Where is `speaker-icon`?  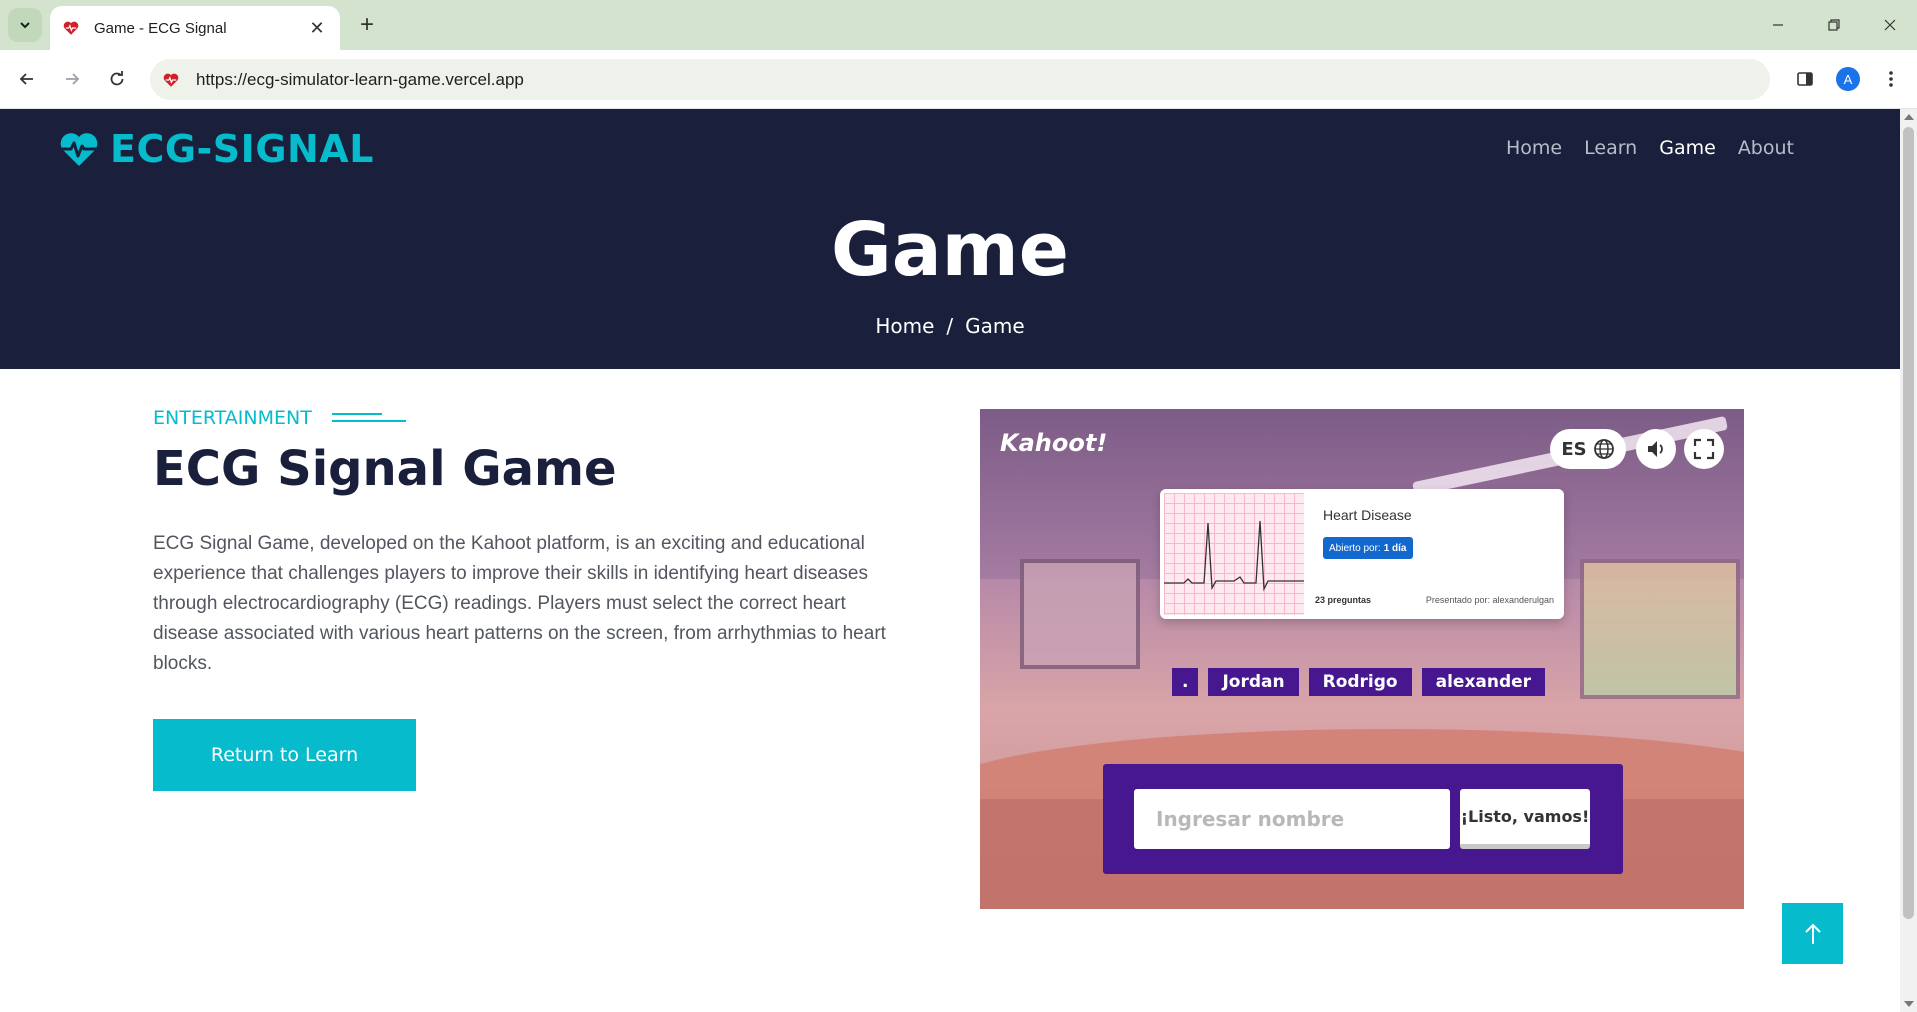 speaker-icon is located at coordinates (1655, 449).